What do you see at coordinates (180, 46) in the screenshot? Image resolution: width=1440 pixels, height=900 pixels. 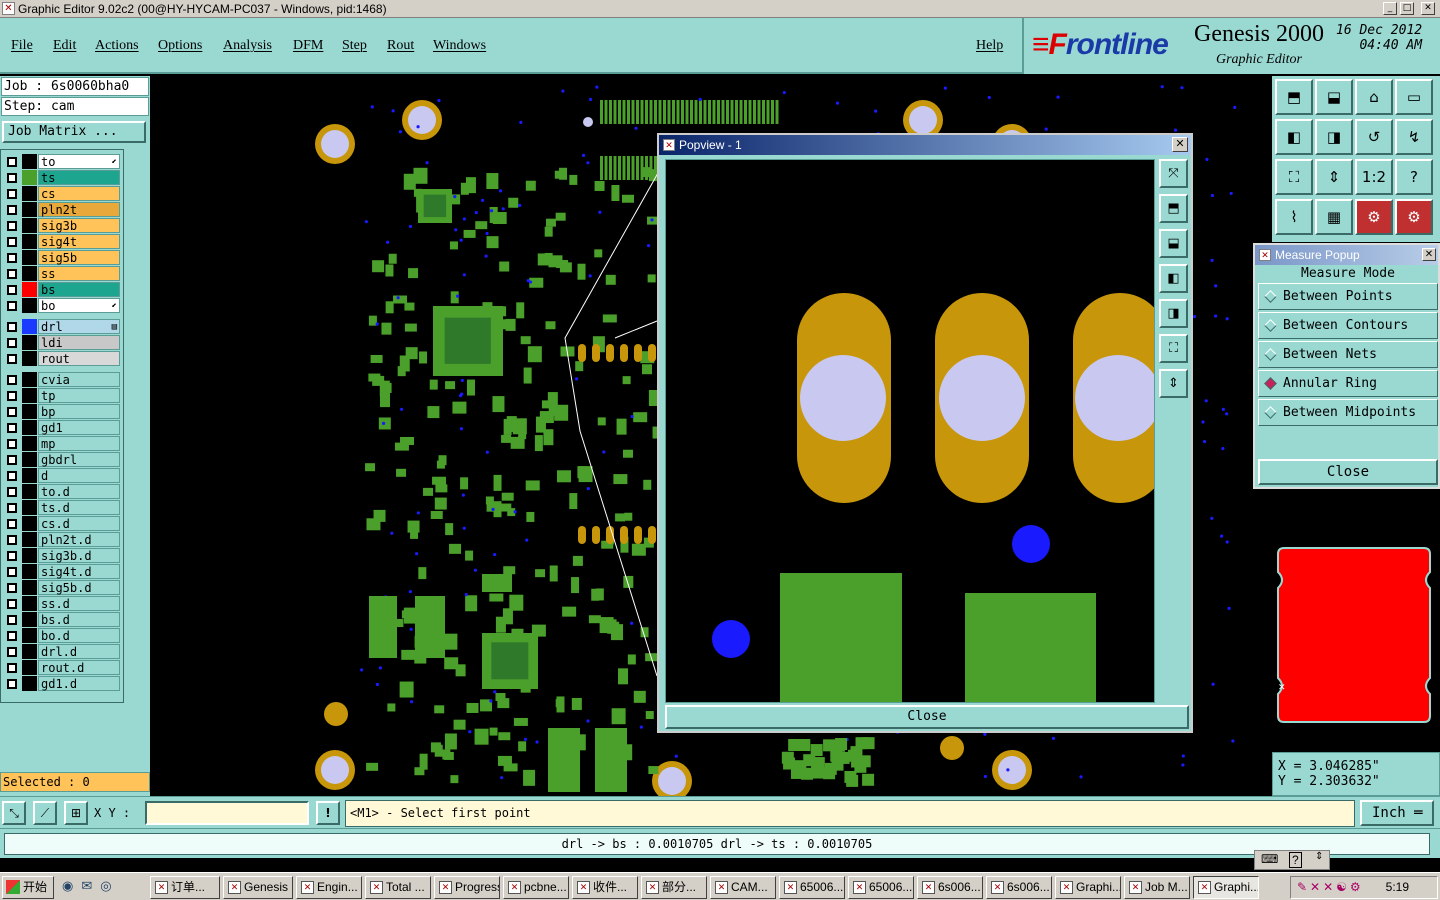 I see `menu-options: Options` at bounding box center [180, 46].